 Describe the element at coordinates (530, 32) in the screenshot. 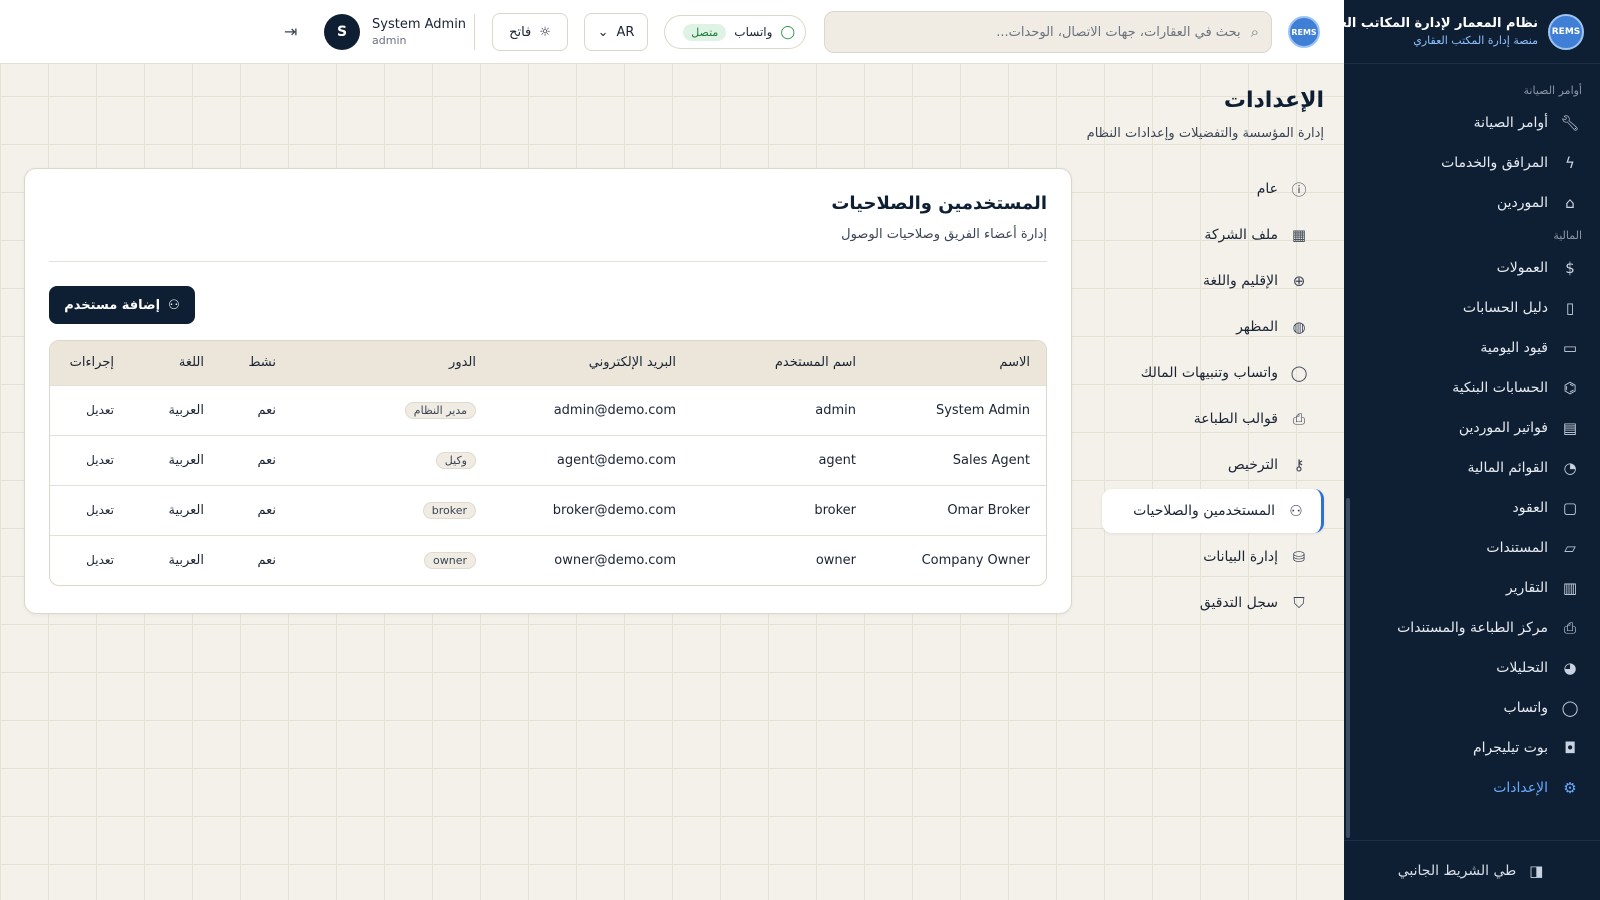

I see `theme-toggle-button: ☼ فاتح` at that location.